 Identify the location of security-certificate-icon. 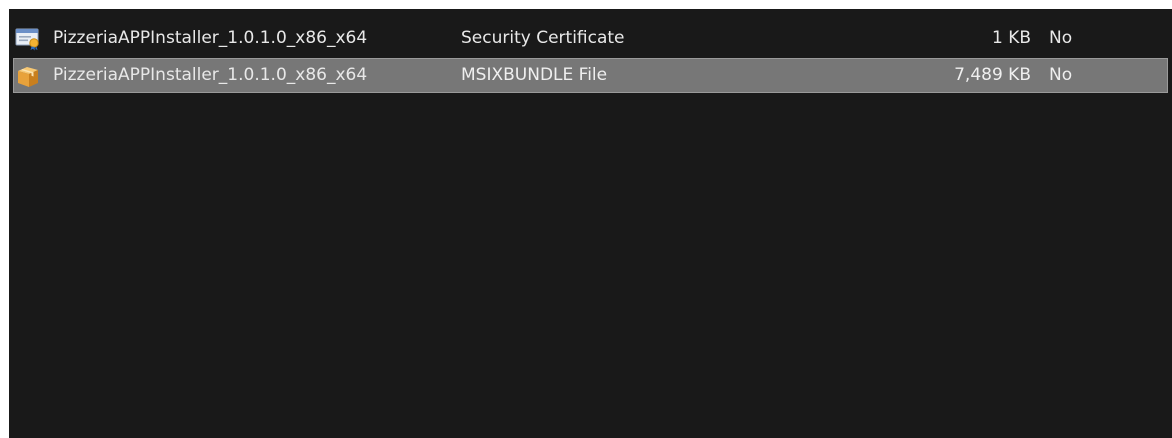
(27, 39).